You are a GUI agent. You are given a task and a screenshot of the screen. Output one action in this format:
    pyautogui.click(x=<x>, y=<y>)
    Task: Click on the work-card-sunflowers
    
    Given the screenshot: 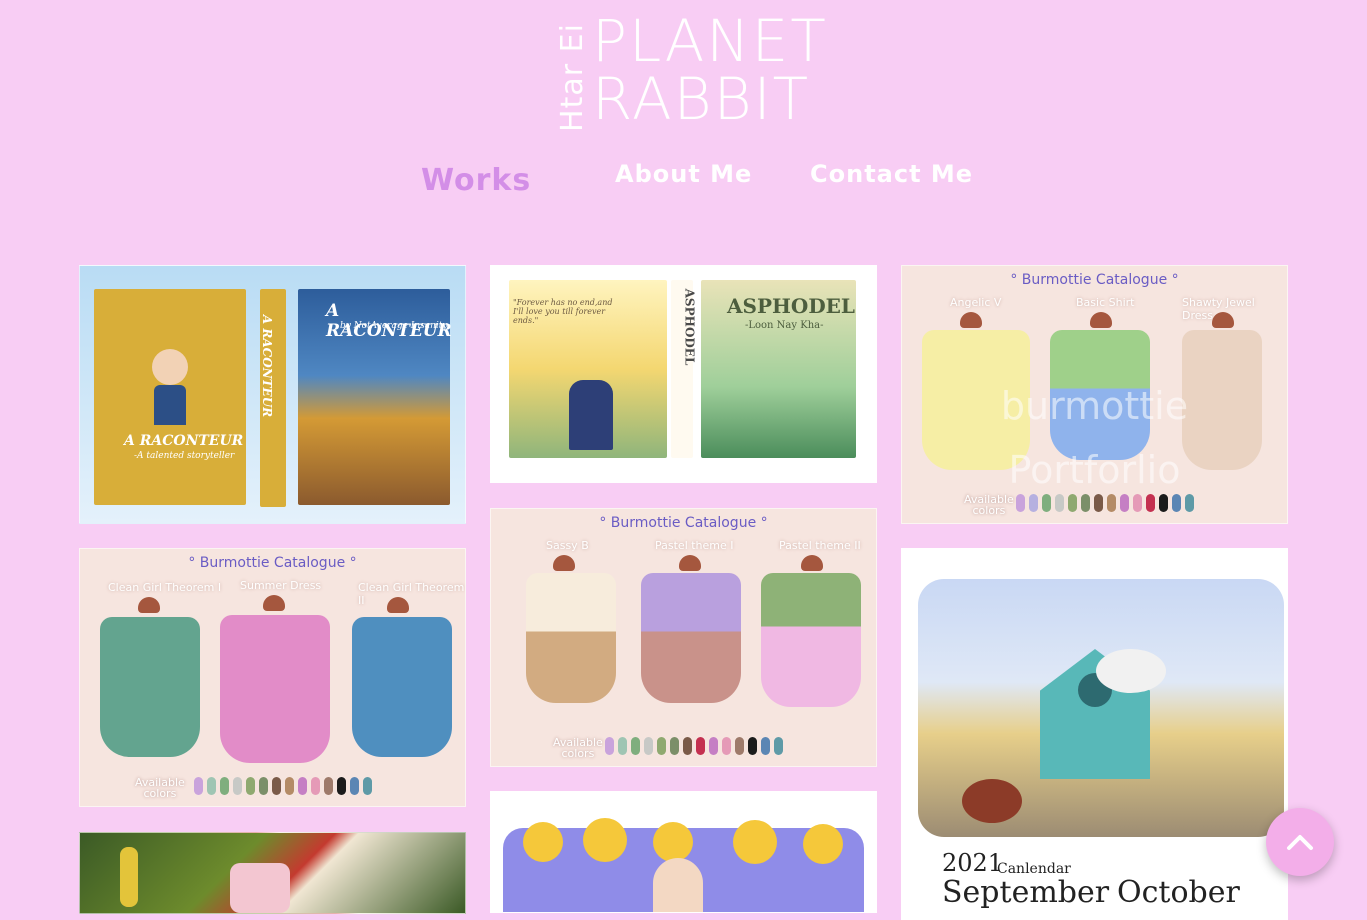 What is the action you would take?
    pyautogui.click(x=683, y=852)
    